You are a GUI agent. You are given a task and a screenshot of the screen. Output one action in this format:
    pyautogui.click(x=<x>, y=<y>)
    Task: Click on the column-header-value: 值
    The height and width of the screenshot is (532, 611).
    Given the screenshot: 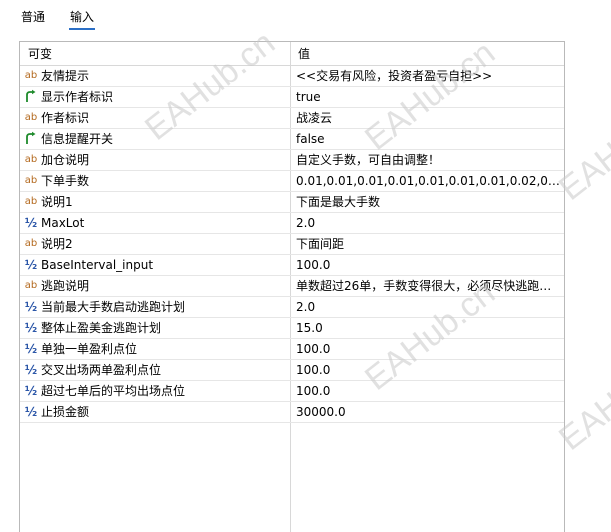 What is the action you would take?
    pyautogui.click(x=304, y=53)
    